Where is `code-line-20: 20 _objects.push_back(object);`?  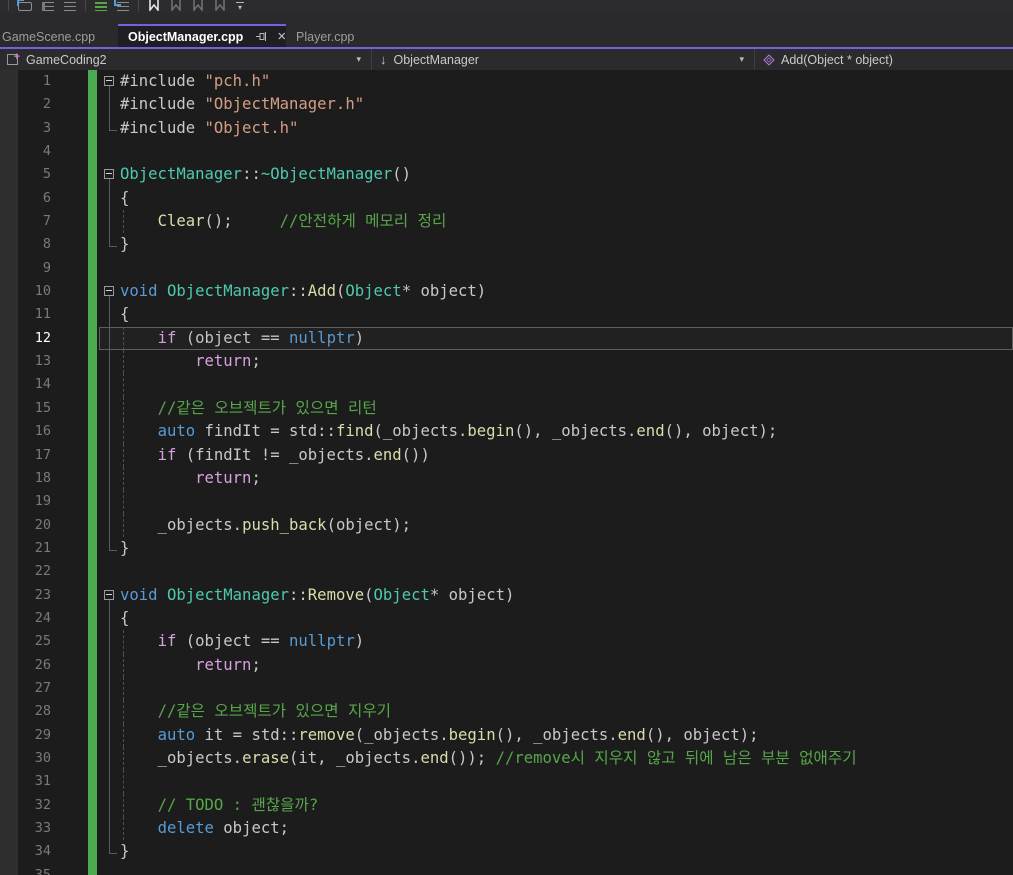
code-line-20: 20 _objects.push_back(object); is located at coordinates (506, 525).